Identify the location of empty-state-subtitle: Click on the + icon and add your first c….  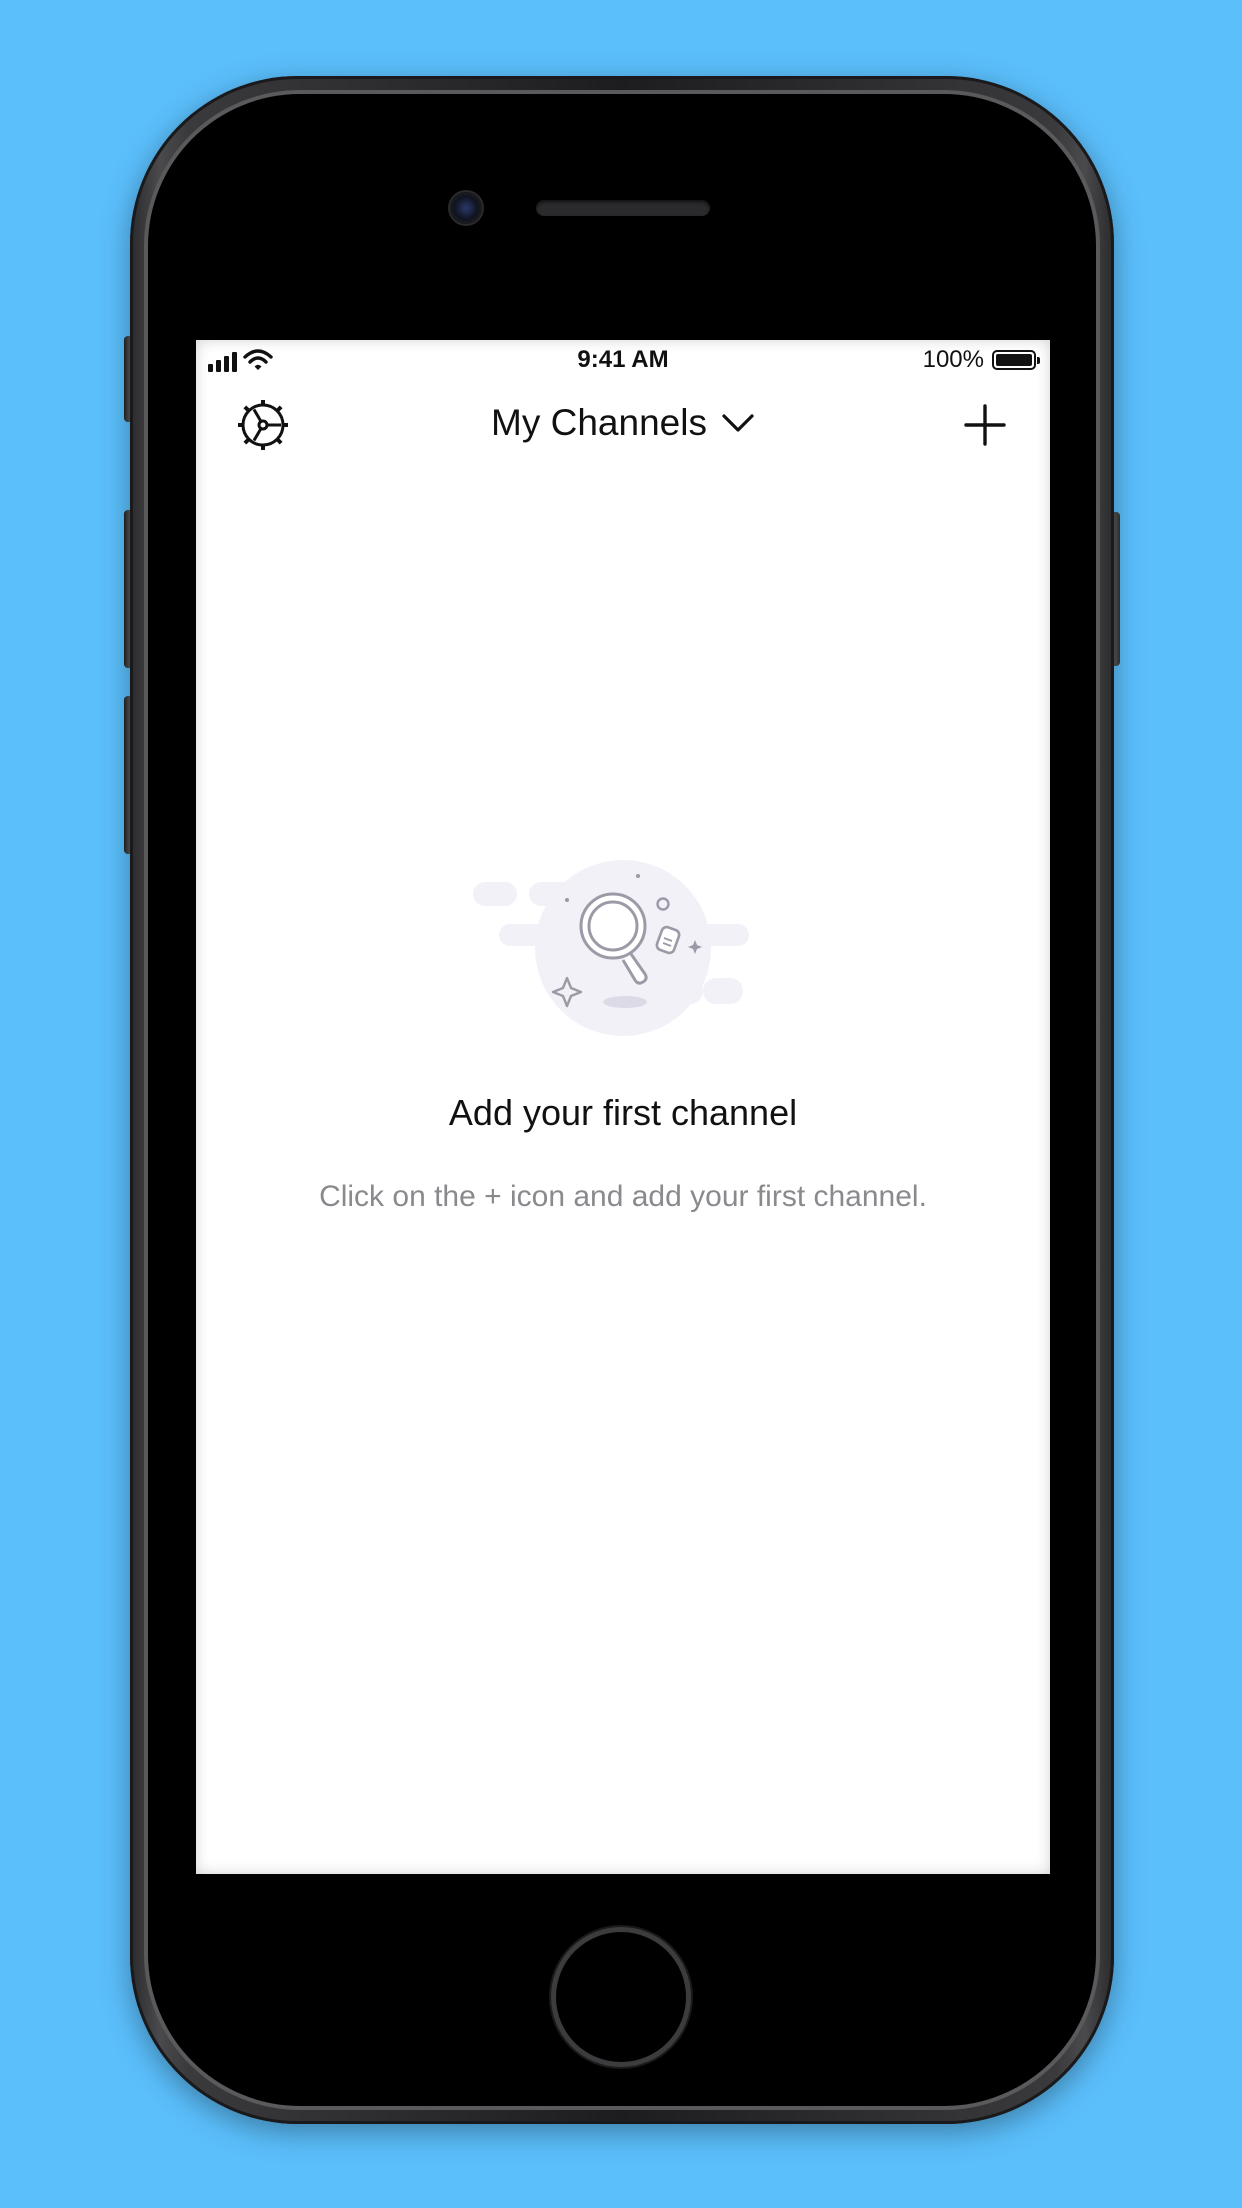
(623, 1196).